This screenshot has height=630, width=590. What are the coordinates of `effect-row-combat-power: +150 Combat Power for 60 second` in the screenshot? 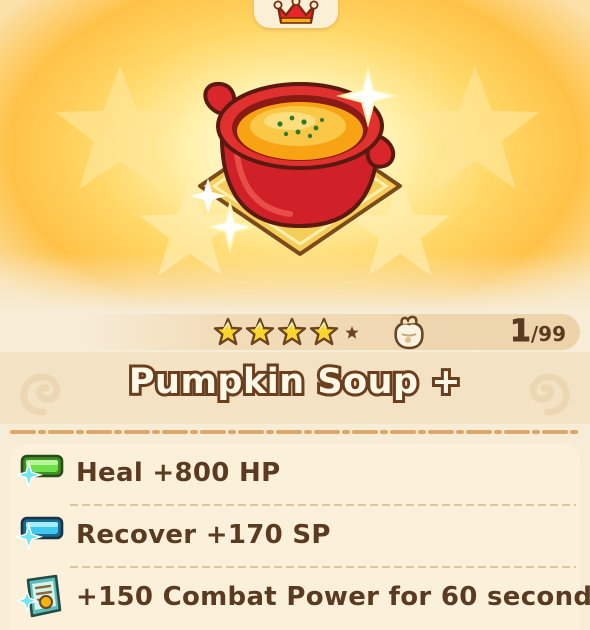 It's located at (300, 597).